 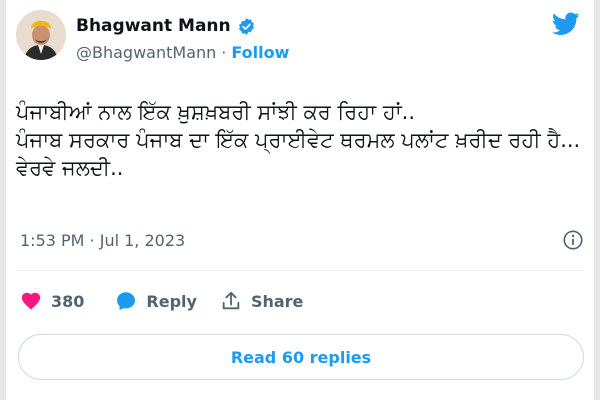 I want to click on like-count: 380, so click(x=68, y=301).